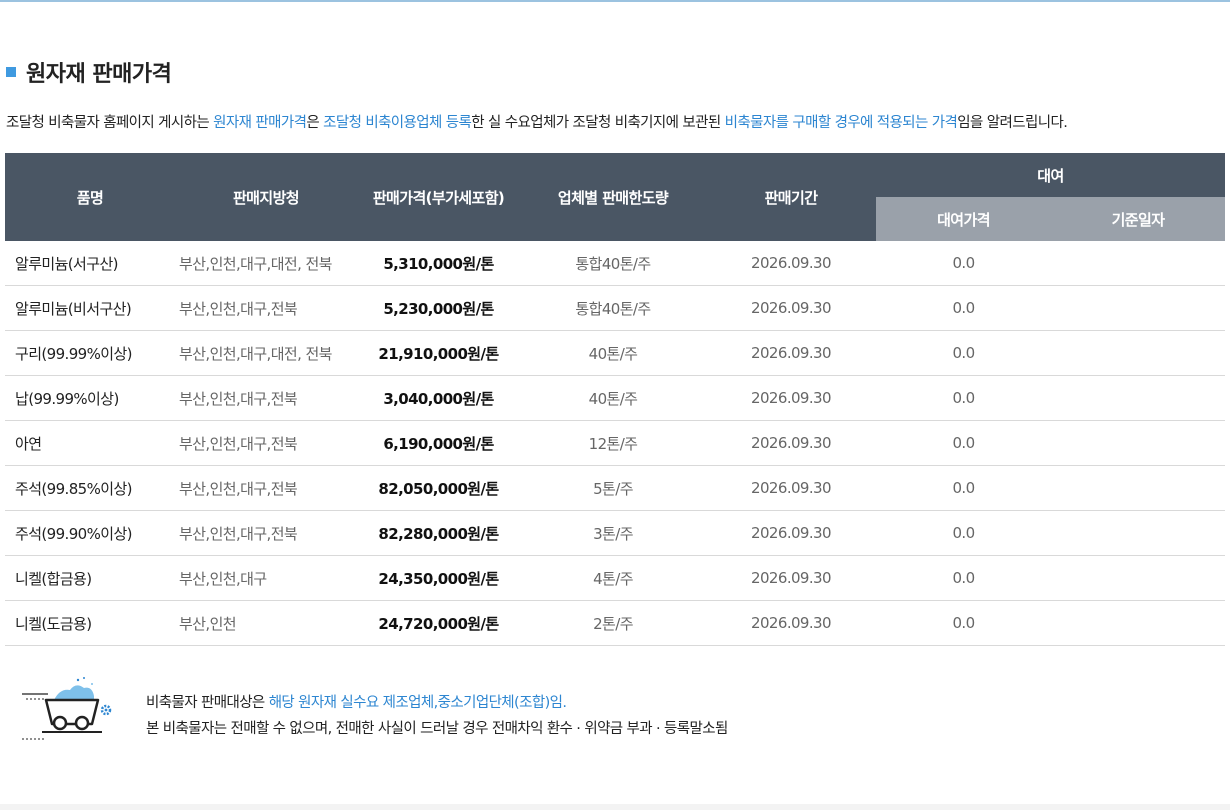 The height and width of the screenshot is (810, 1230). I want to click on description-highlight: 조달청 비축이용업체 등록, so click(397, 123).